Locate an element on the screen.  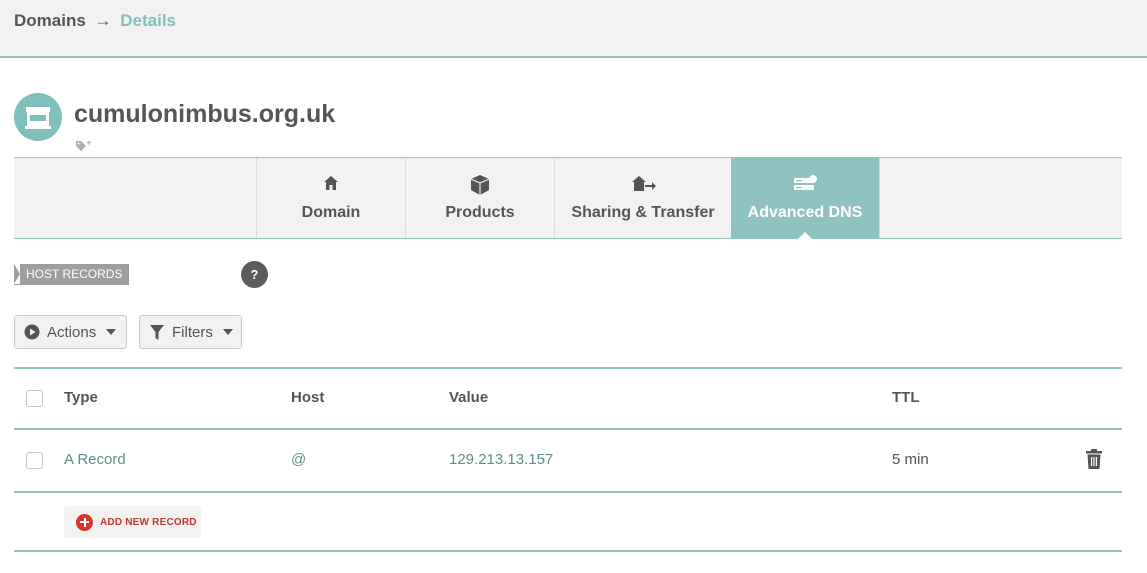
breadcrumb: Domains → Details is located at coordinates (95, 21).